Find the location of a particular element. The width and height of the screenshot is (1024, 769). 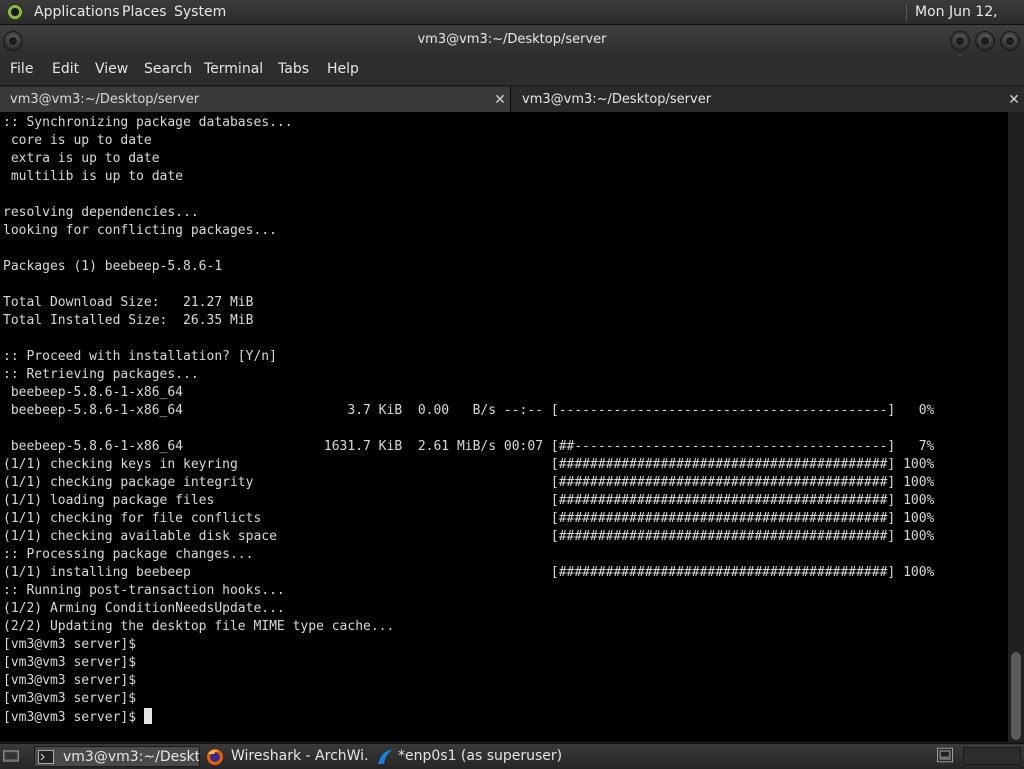

menu-help: Help is located at coordinates (343, 69).